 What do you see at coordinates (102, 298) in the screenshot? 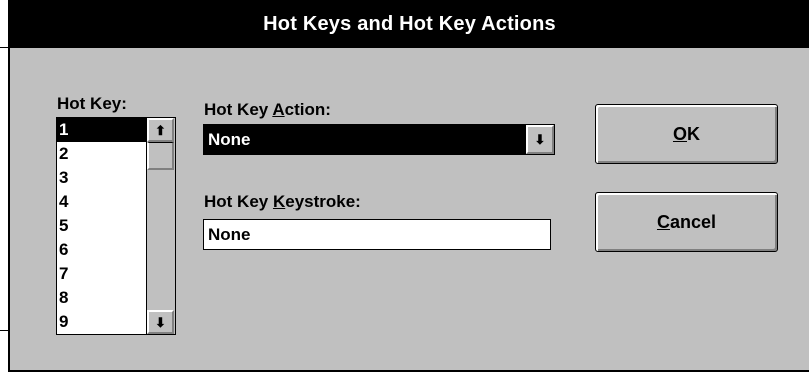
I see `list-item: 8` at bounding box center [102, 298].